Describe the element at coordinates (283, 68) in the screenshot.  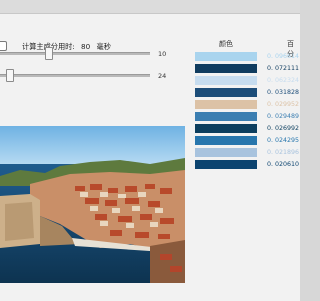
I see `palette-percent: 0. 072111` at that location.